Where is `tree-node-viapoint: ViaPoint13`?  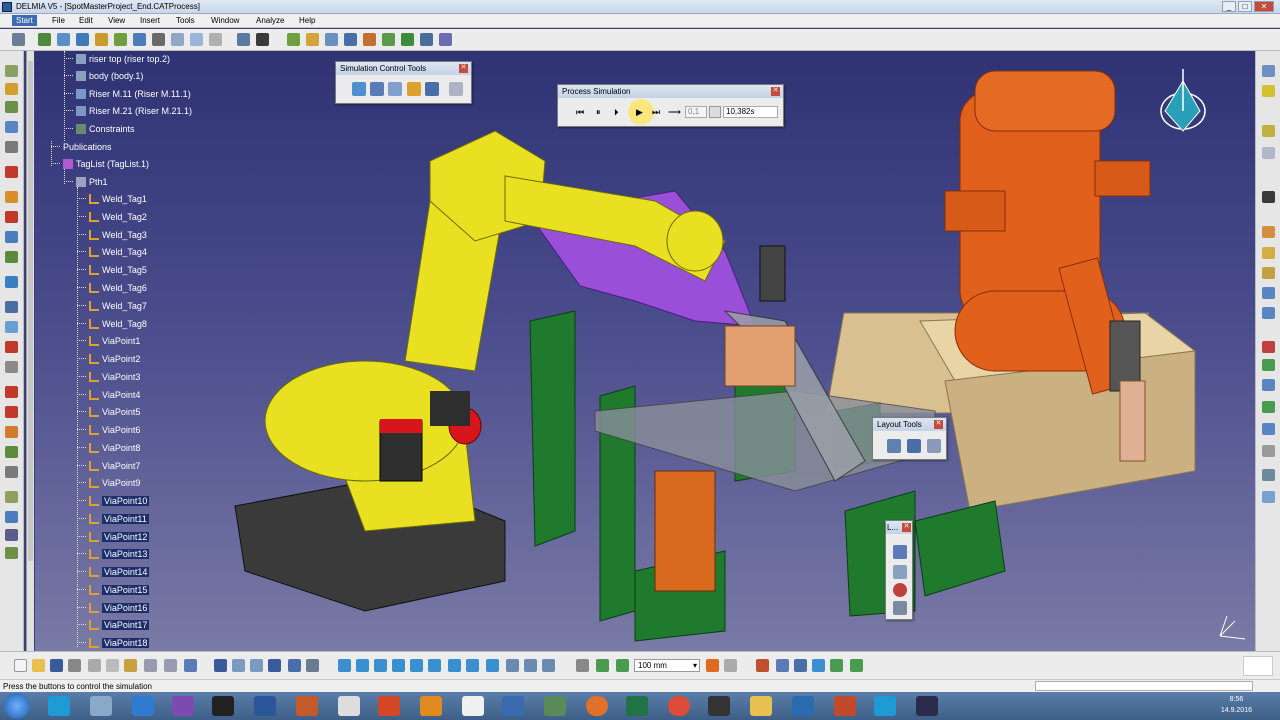
tree-node-viapoint: ViaPoint13 is located at coordinates (113, 553).